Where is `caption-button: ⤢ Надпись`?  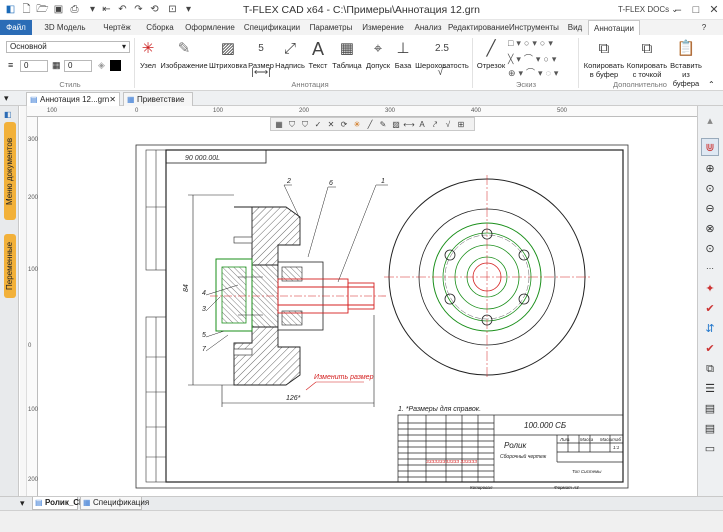 caption-button: ⤢ Надпись is located at coordinates (290, 57).